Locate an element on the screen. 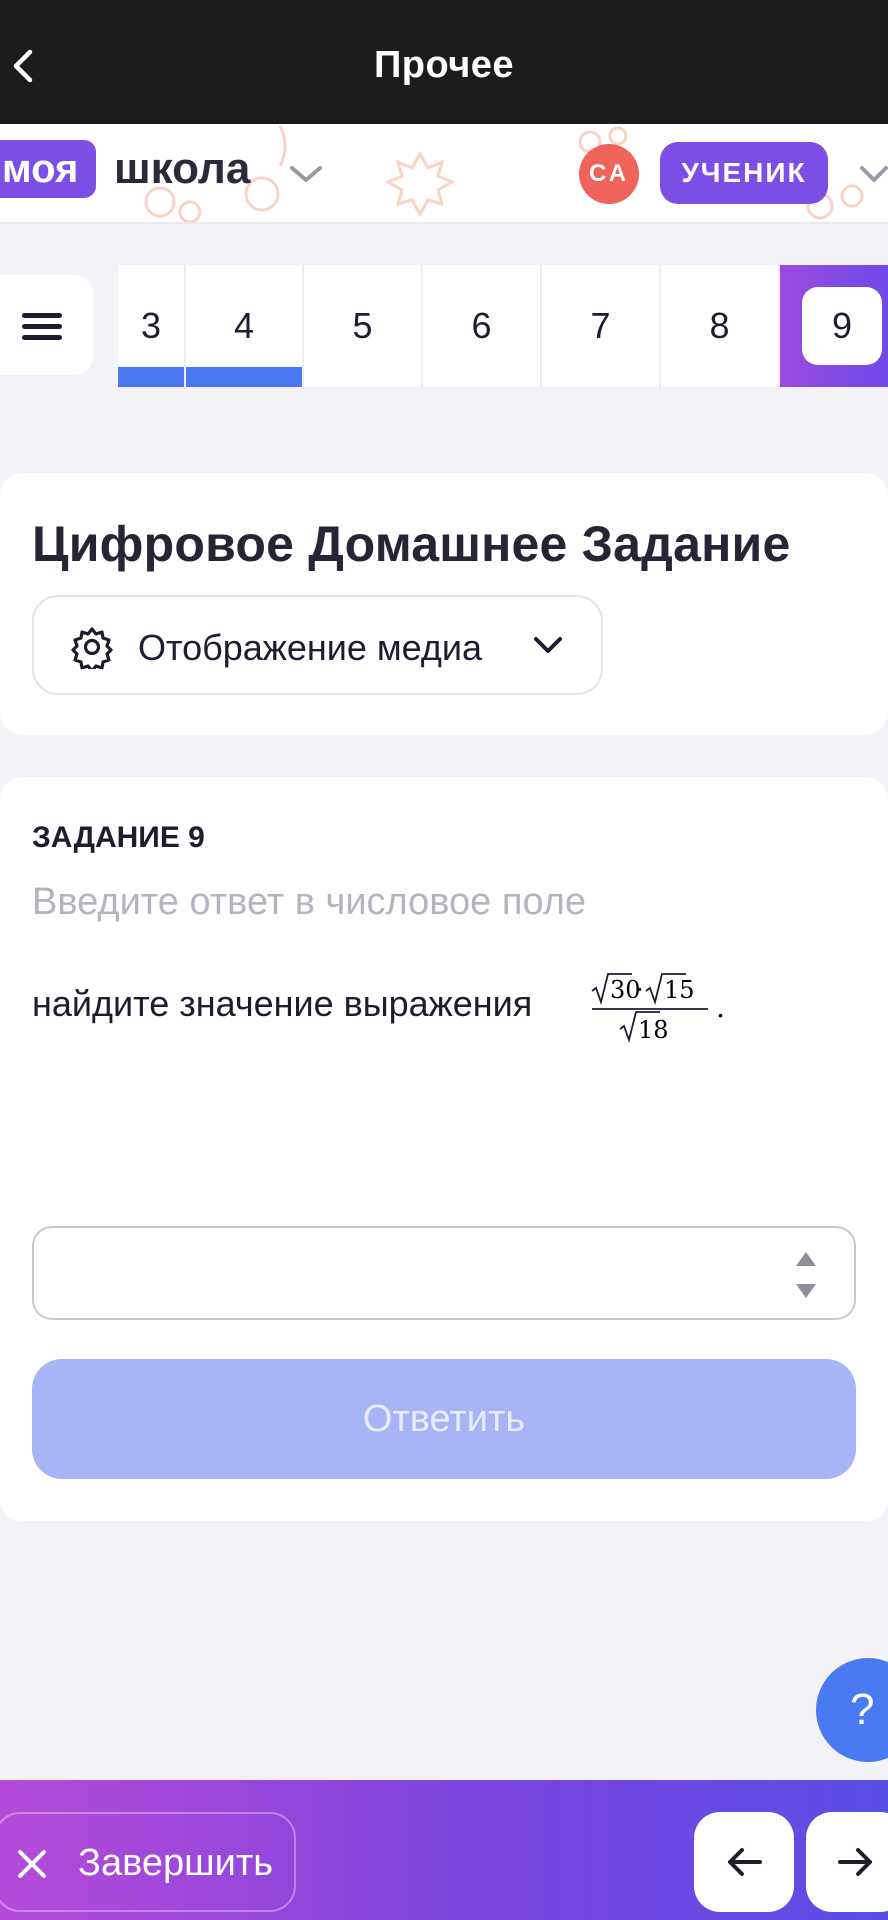 The width and height of the screenshot is (888, 1920). finish-button: Завершить is located at coordinates (148, 1862).